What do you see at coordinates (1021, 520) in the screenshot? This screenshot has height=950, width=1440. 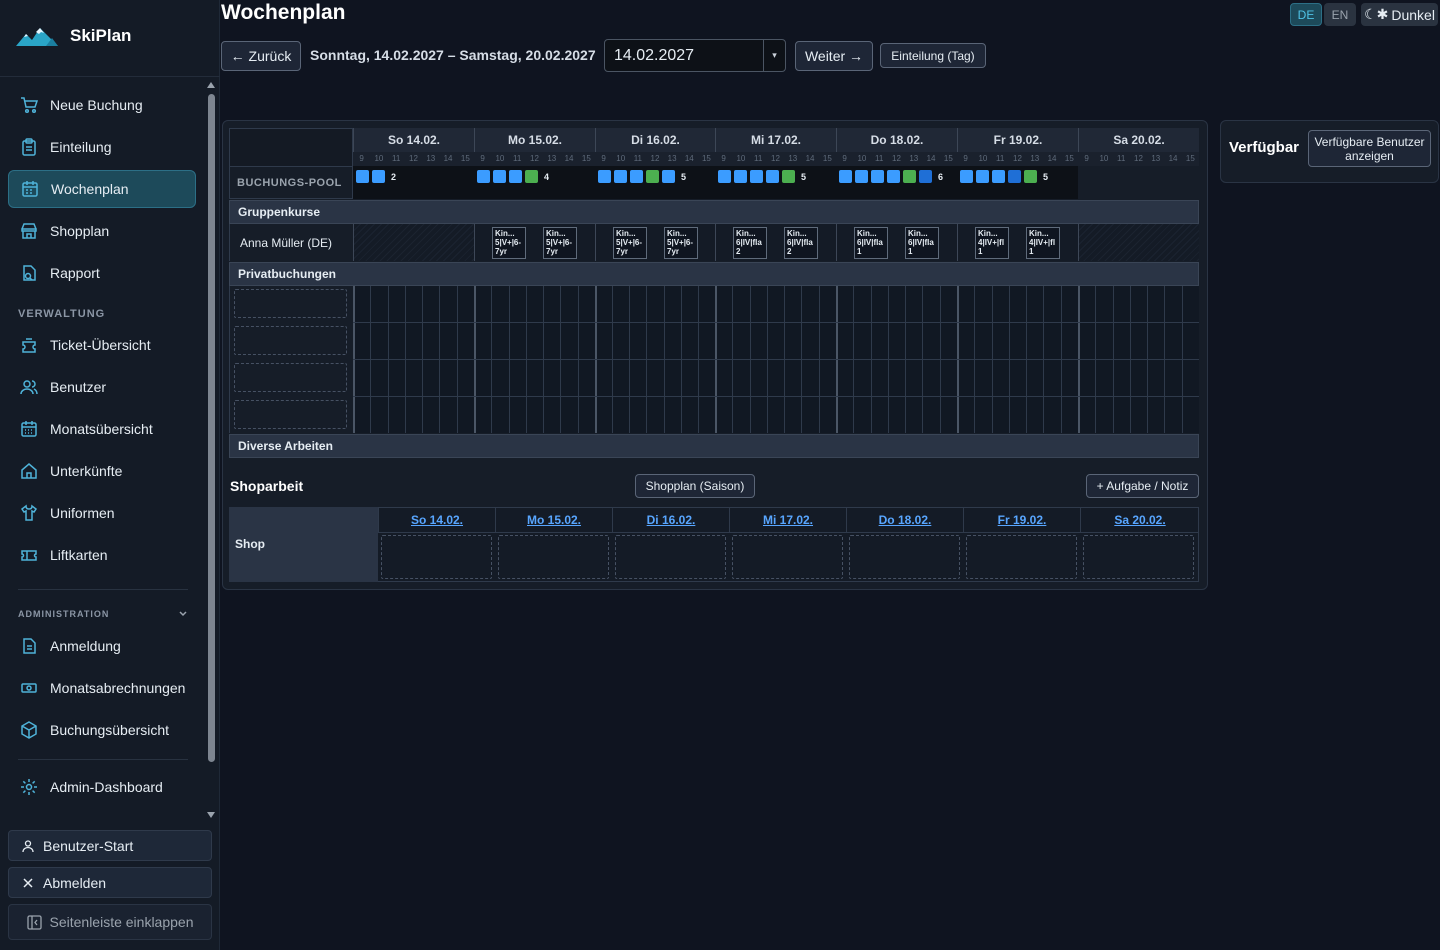 I see `shop-day-link: Fr 19.02.` at bounding box center [1021, 520].